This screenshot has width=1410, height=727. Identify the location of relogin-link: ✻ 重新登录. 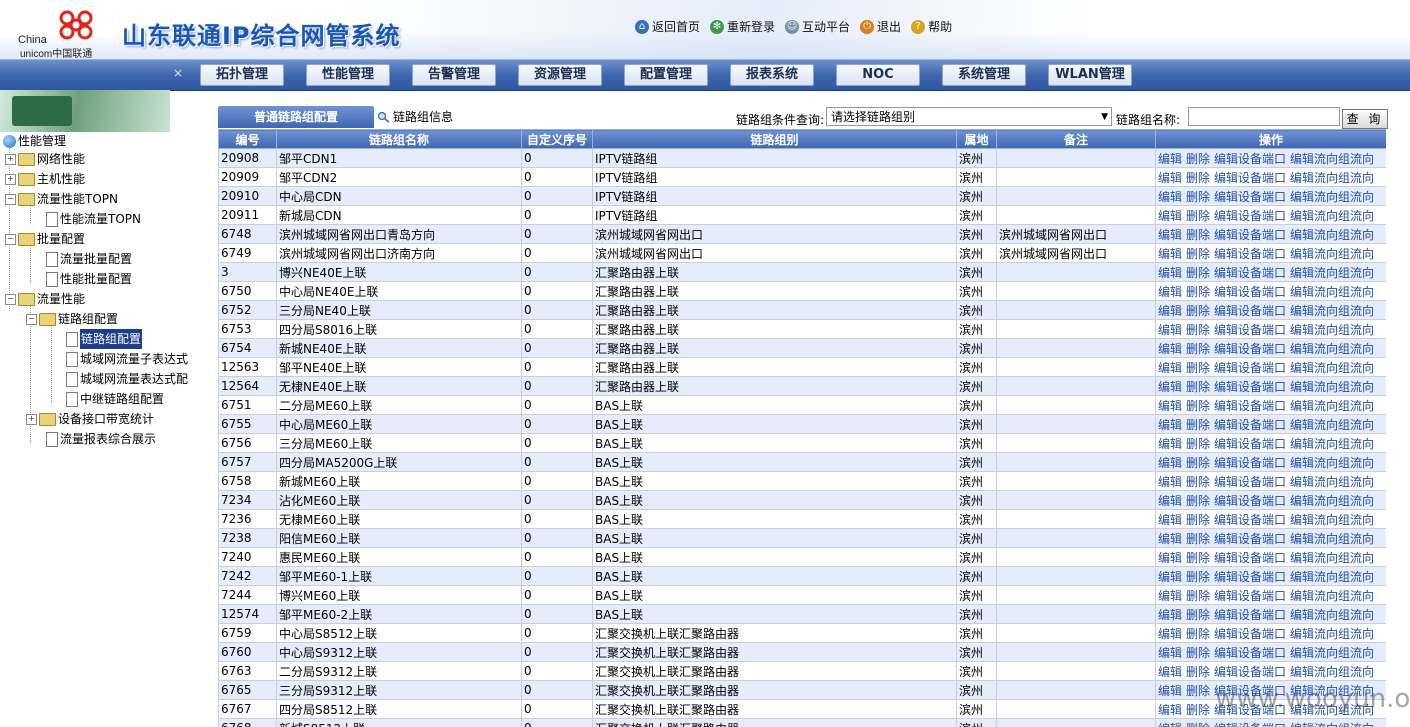
(742, 26).